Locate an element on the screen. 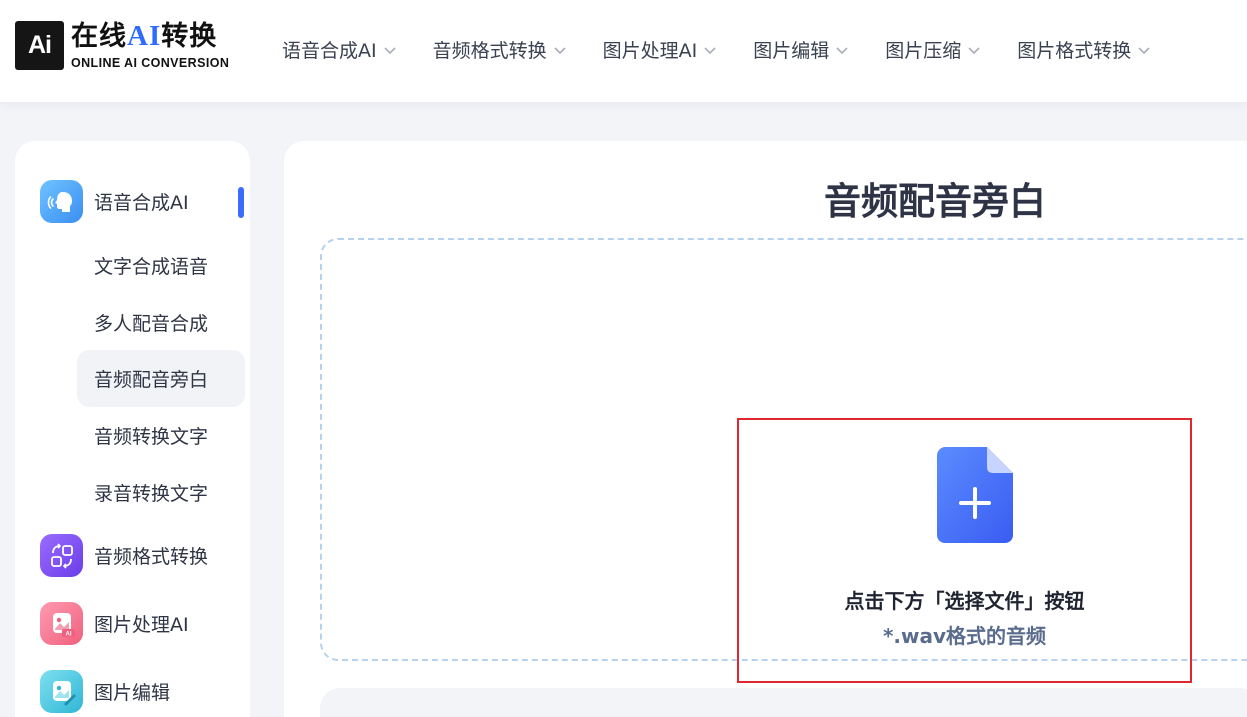 Image resolution: width=1247 pixels, height=717 pixels. nav-item-label: 图片编辑 is located at coordinates (791, 51).